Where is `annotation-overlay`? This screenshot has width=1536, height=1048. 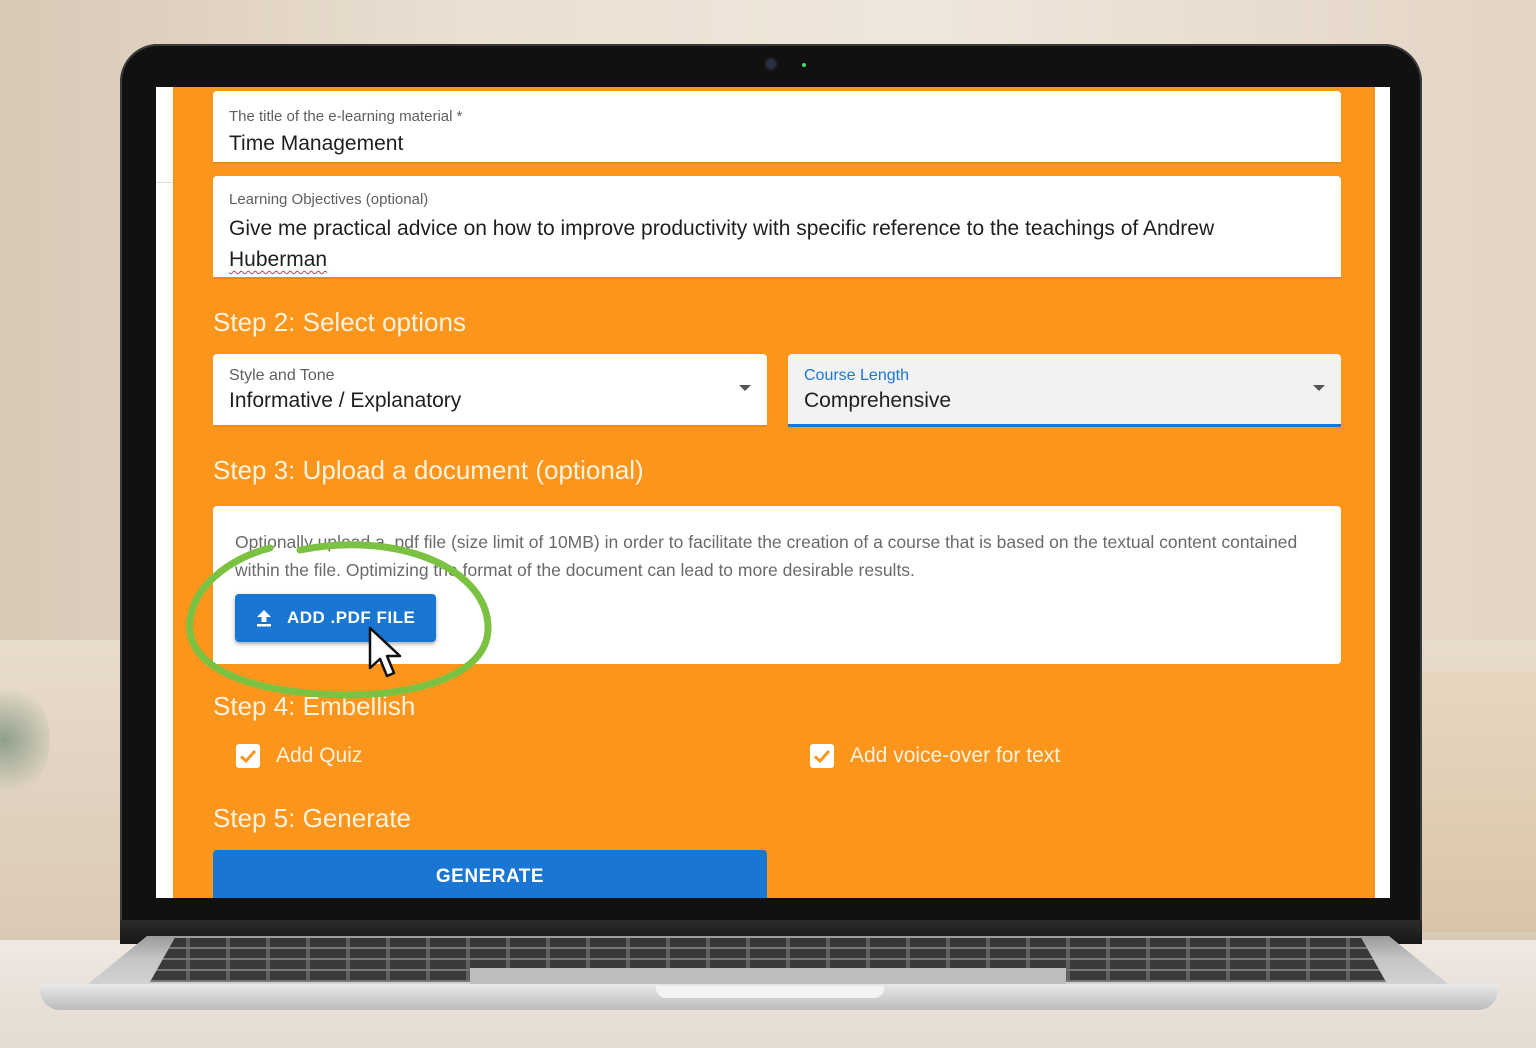
annotation-overlay is located at coordinates (339, 620).